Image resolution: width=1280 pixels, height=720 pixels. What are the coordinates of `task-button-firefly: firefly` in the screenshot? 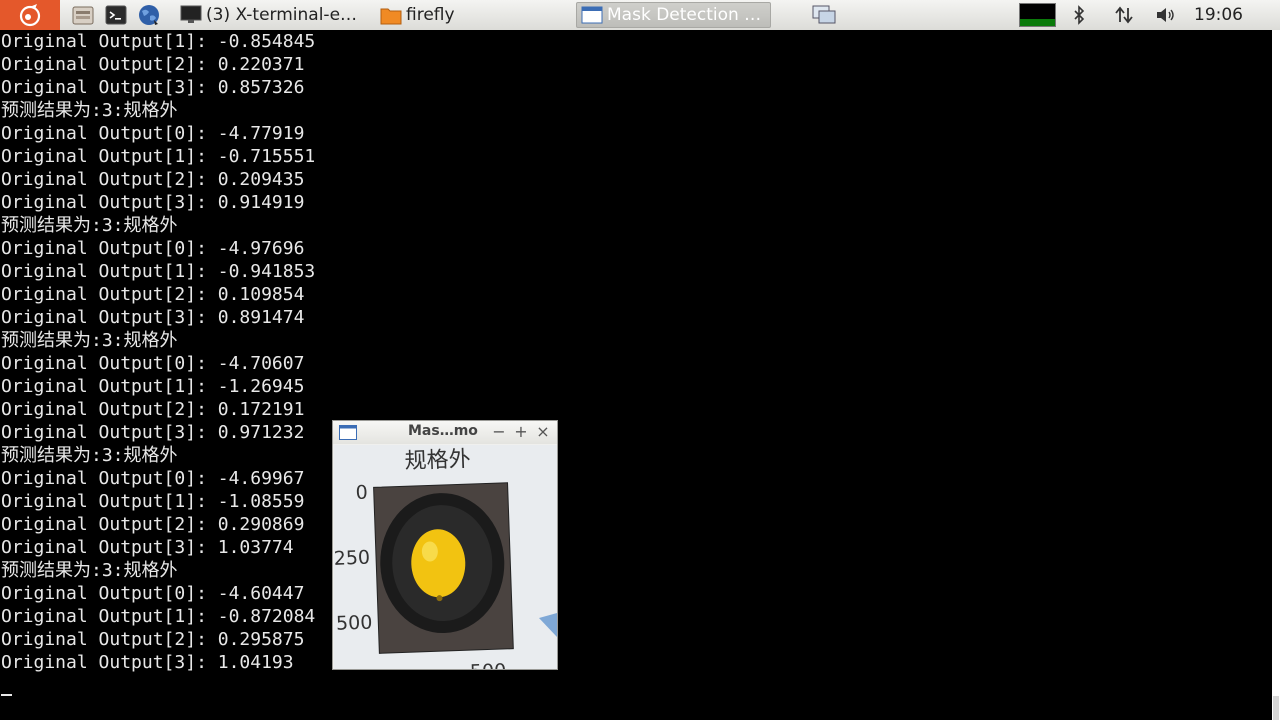 It's located at (471, 15).